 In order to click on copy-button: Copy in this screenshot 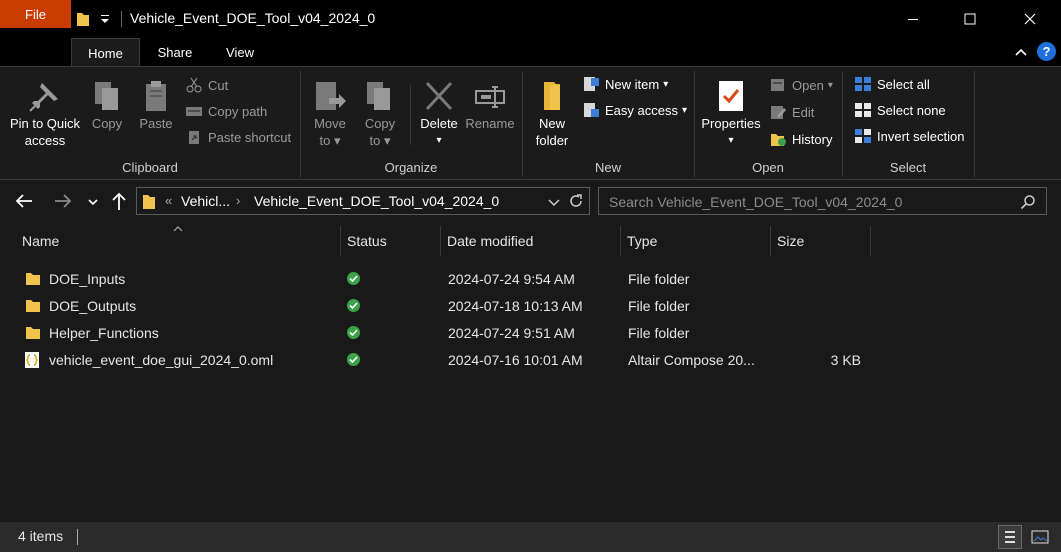, I will do `click(107, 105)`.